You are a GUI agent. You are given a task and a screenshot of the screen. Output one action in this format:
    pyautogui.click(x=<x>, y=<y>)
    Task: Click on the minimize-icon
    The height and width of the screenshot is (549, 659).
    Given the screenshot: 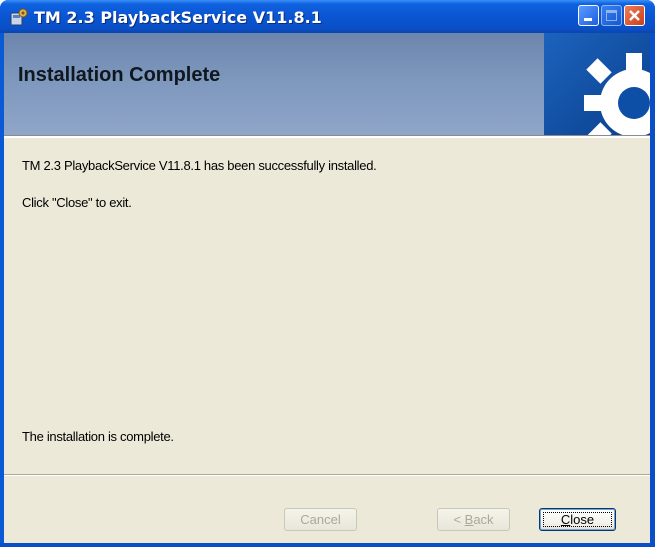 What is the action you would take?
    pyautogui.click(x=588, y=19)
    